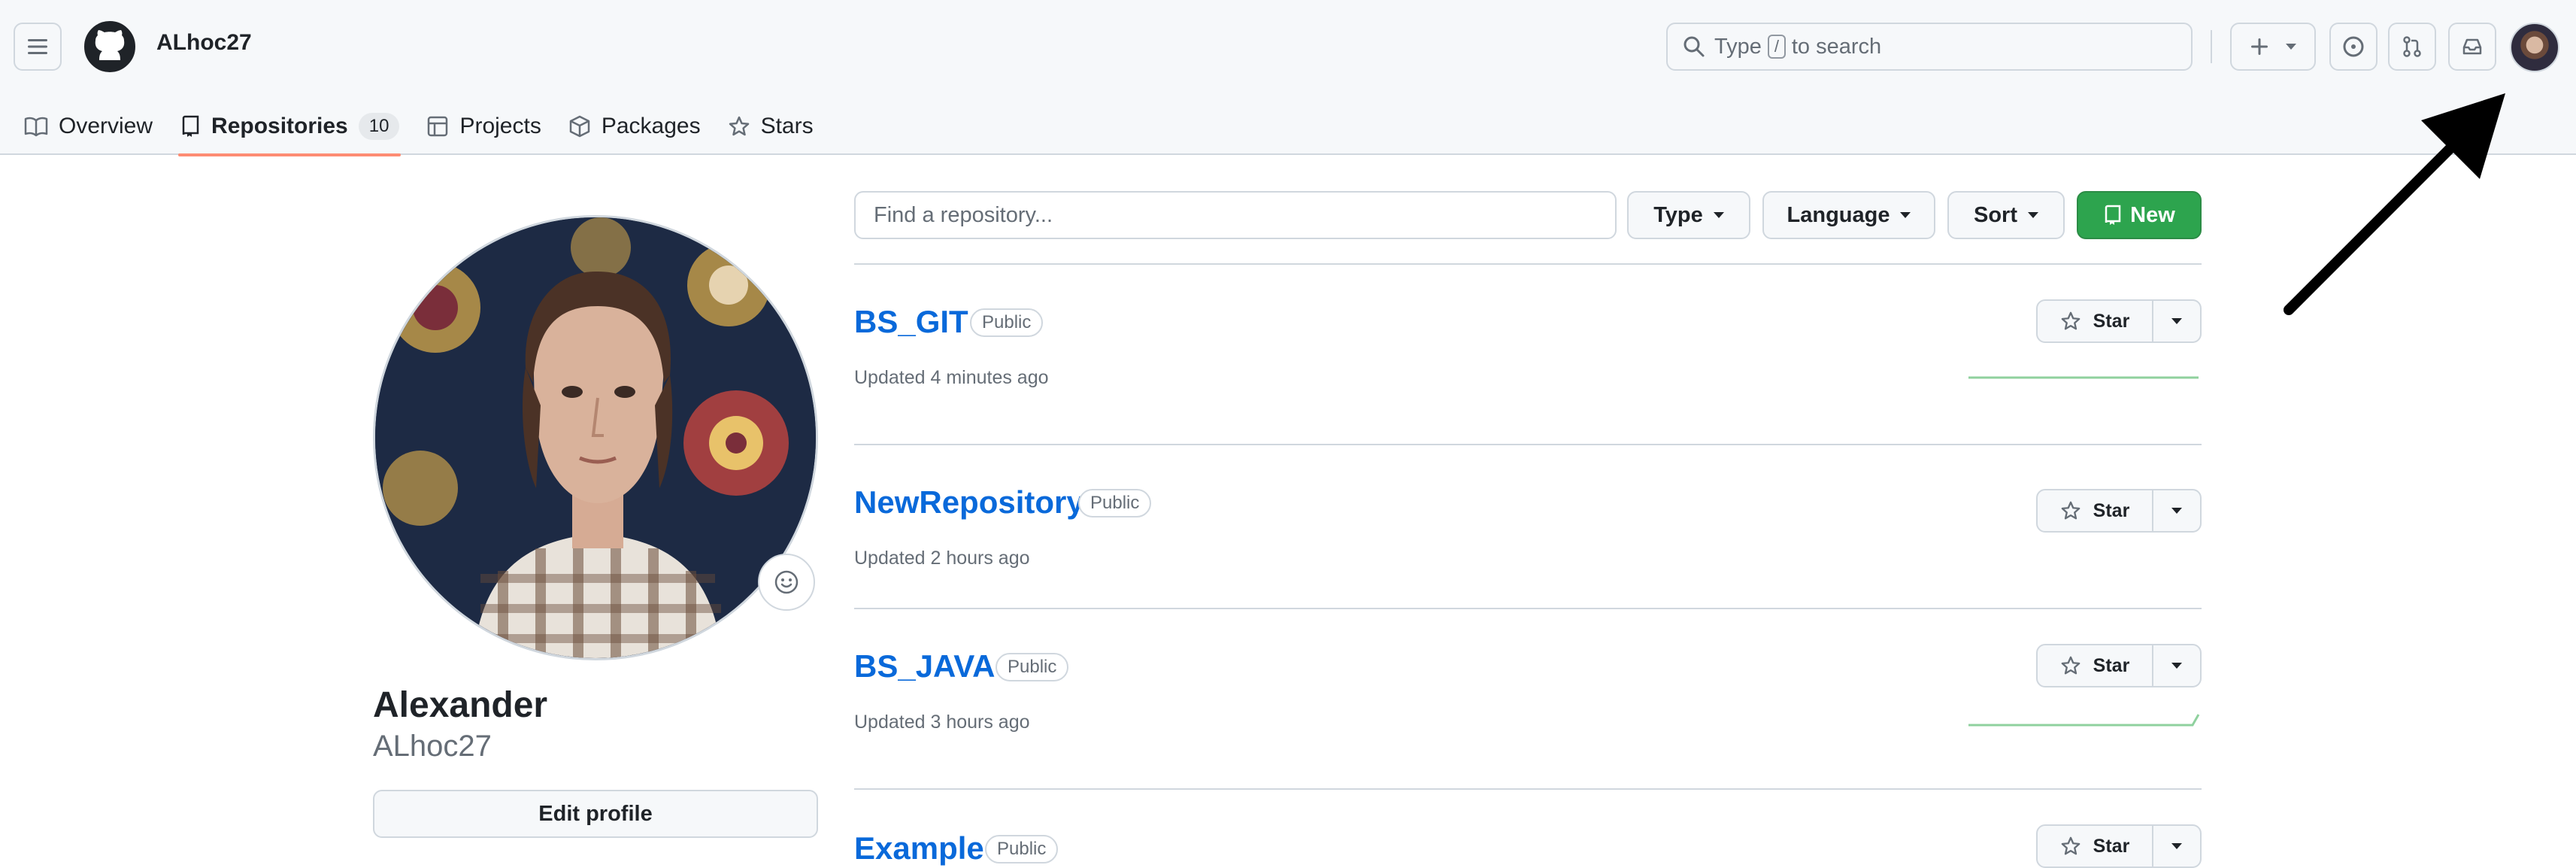 Image resolution: width=2576 pixels, height=868 pixels. I want to click on sort-dropdown: Sort, so click(2006, 215).